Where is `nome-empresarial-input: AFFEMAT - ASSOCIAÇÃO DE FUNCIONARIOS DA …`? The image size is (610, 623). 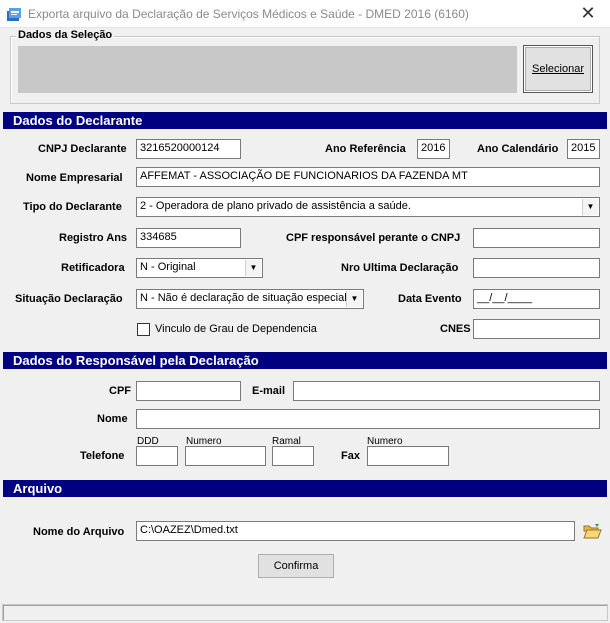
nome-empresarial-input: AFFEMAT - ASSOCIAÇÃO DE FUNCIONARIOS DA … is located at coordinates (368, 177).